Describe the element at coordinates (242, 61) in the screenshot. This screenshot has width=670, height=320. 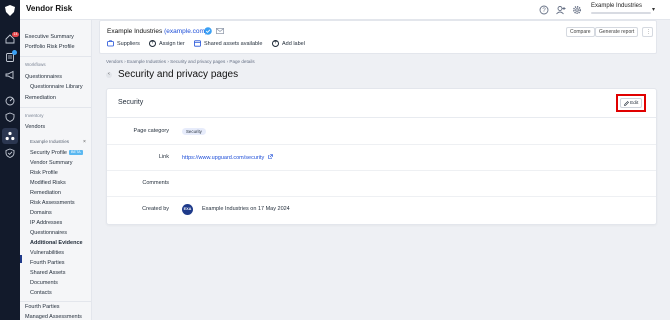
I see `breadcrumb-page-details: Page details` at that location.